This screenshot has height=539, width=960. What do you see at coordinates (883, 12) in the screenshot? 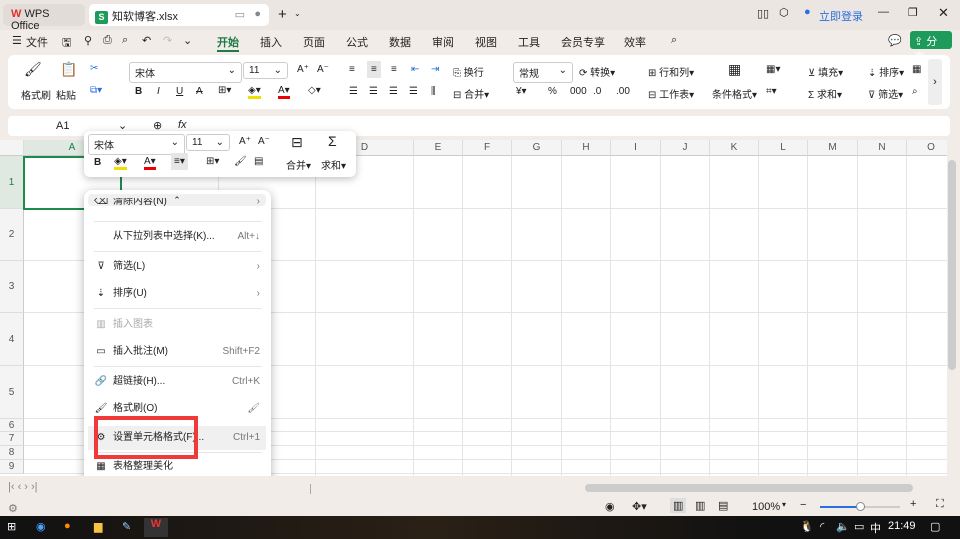
I see `minimize-icon: —` at bounding box center [883, 12].